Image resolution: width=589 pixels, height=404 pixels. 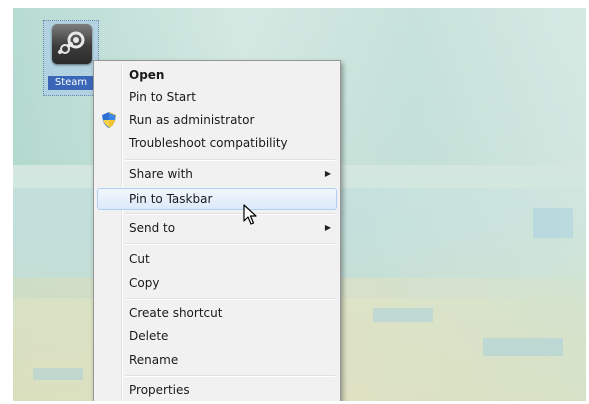 What do you see at coordinates (159, 390) in the screenshot?
I see `menu-item-label: Properties` at bounding box center [159, 390].